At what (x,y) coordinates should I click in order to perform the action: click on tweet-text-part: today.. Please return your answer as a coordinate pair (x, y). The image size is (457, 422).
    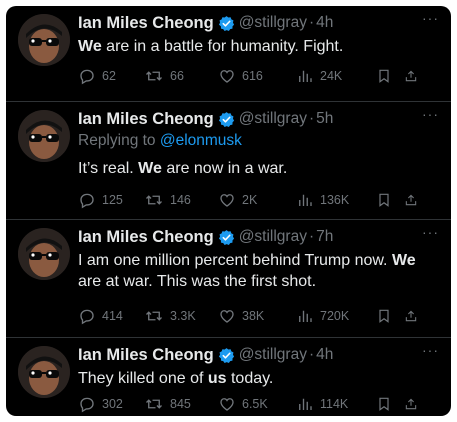
    Looking at the image, I should click on (250, 378).